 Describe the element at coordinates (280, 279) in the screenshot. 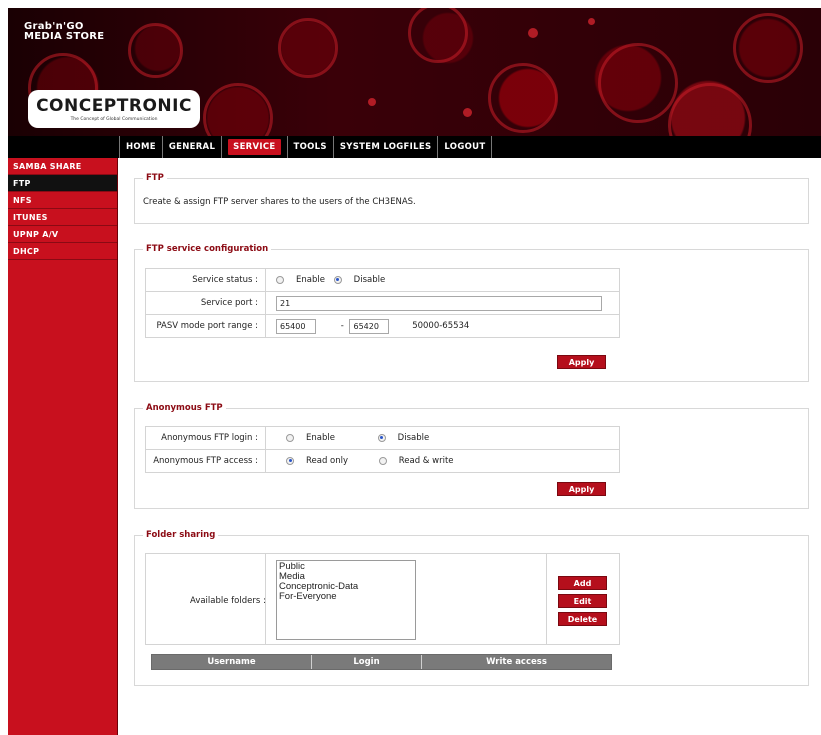

I see `service-enable-radio` at that location.